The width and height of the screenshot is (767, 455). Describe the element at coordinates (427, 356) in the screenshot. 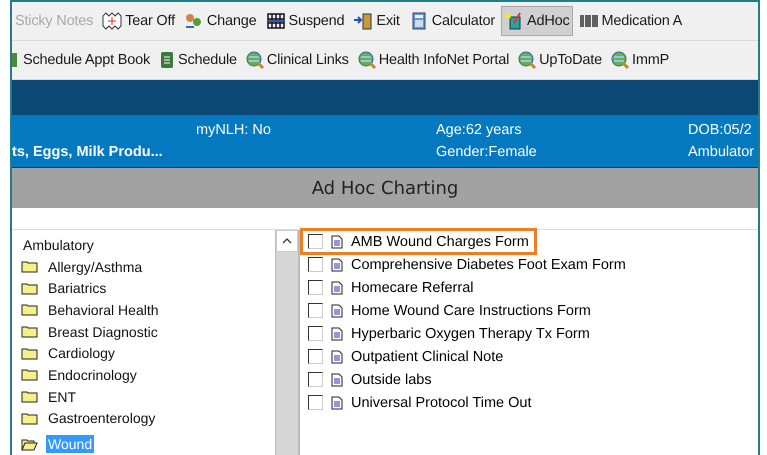

I see `form-name: Outpatient Clinical Note` at that location.